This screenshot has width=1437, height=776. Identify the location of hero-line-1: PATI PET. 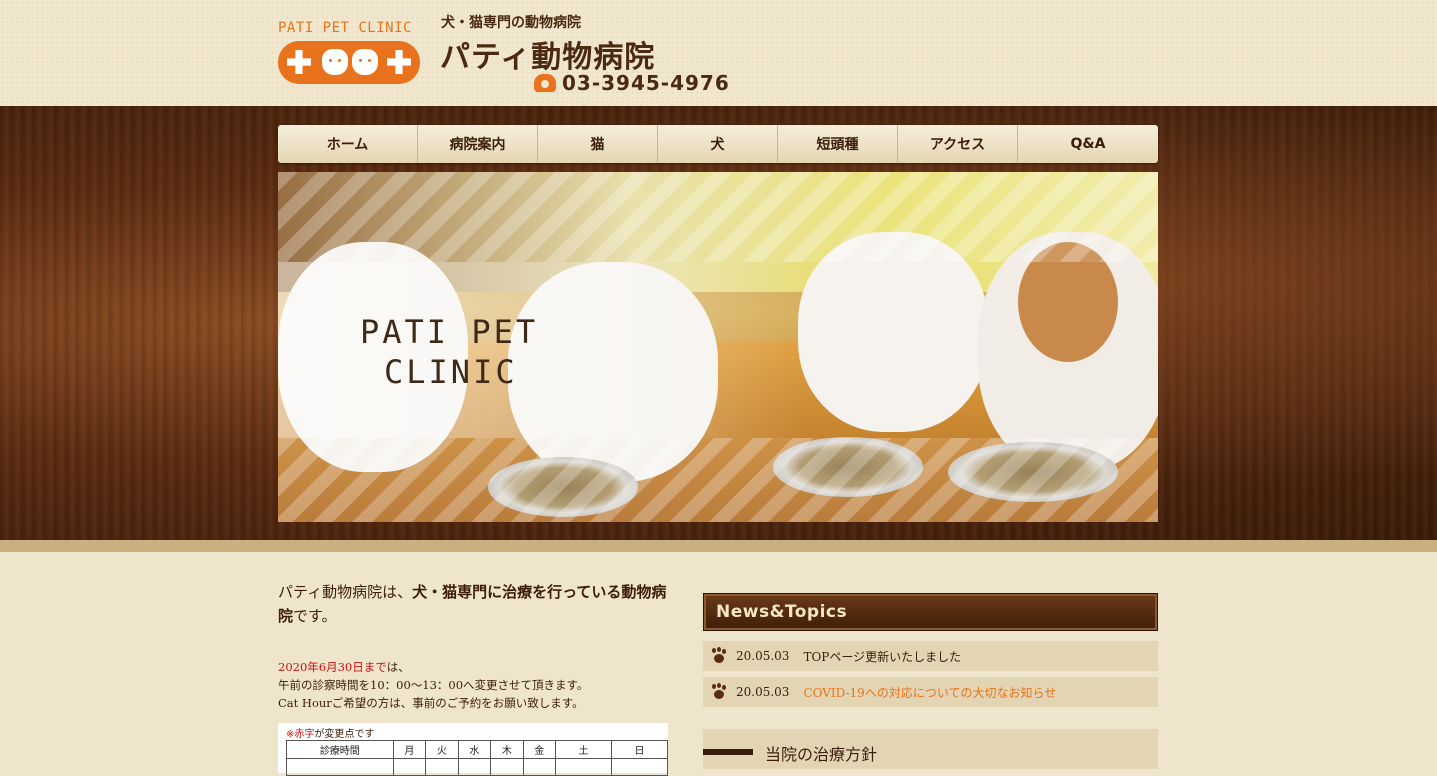
(449, 332).